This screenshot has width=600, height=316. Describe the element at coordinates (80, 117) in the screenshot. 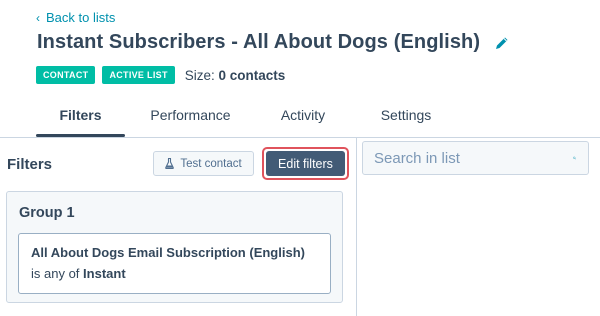

I see `tab-filters: Filters` at that location.